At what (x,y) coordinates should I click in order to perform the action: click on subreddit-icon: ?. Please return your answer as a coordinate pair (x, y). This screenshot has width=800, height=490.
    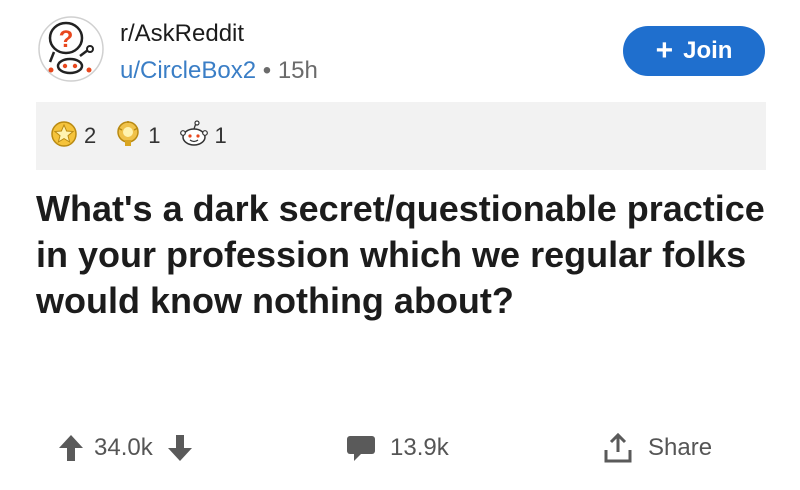
    Looking at the image, I should click on (71, 49).